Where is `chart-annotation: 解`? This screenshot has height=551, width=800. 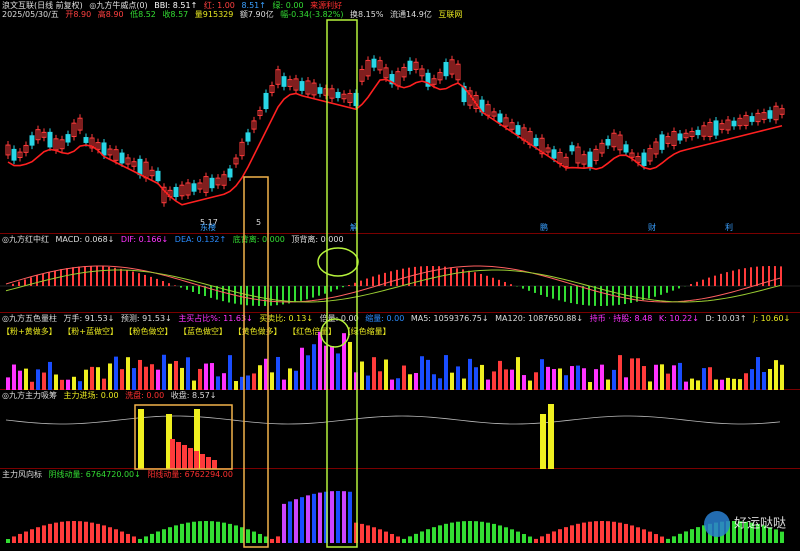
chart-annotation: 解 is located at coordinates (354, 227).